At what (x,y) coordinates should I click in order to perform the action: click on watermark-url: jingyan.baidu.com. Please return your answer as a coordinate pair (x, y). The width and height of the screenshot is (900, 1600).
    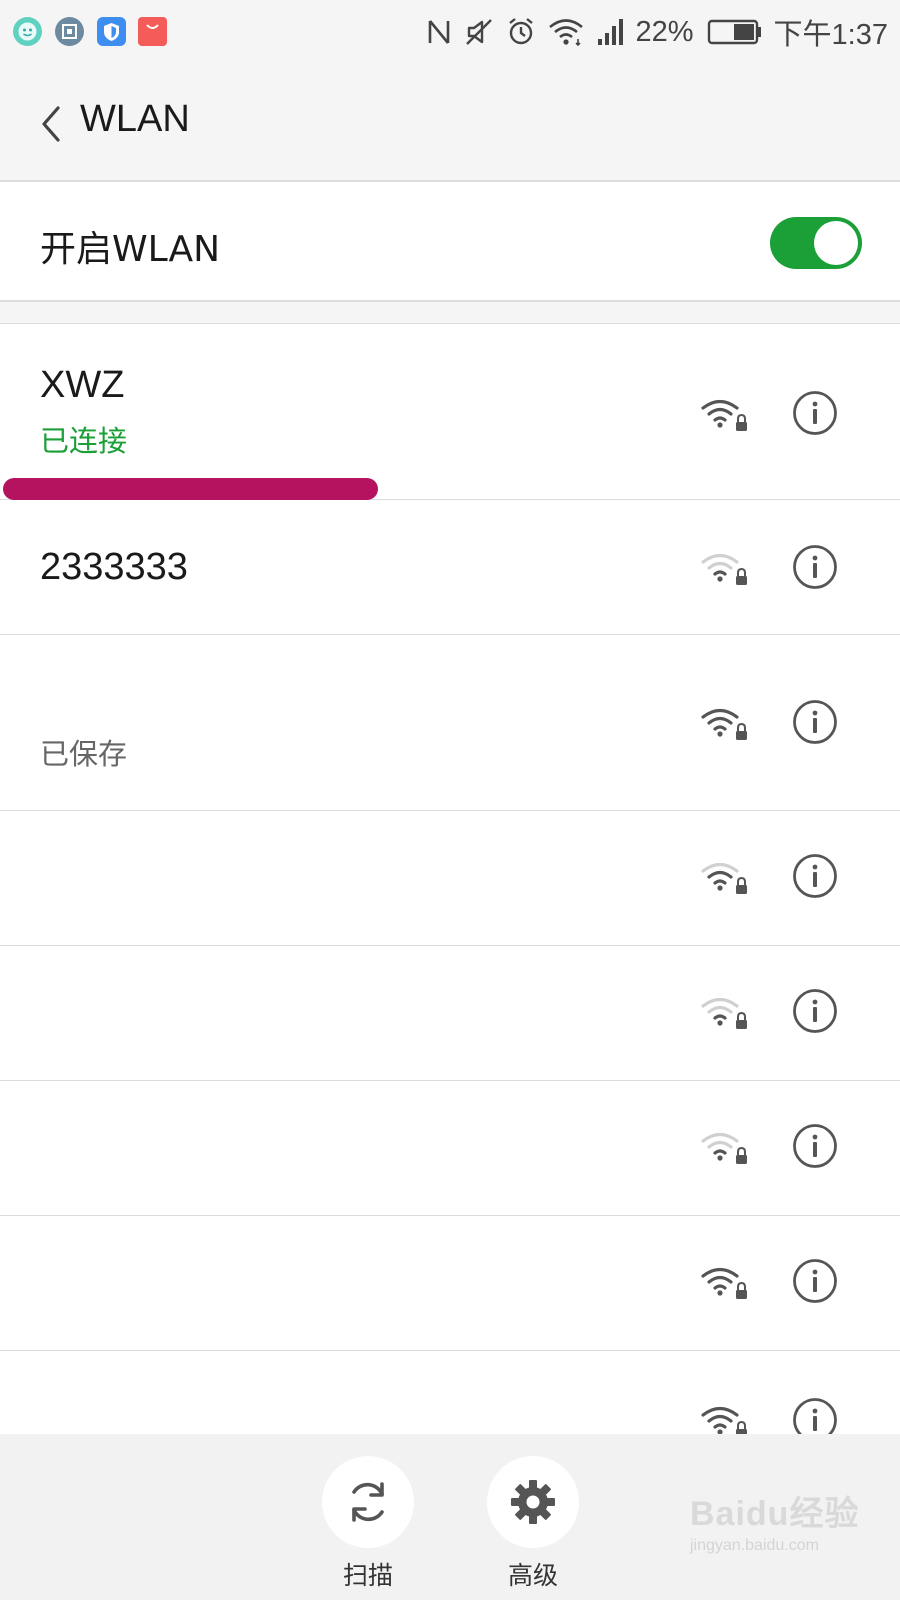
    Looking at the image, I should click on (754, 1545).